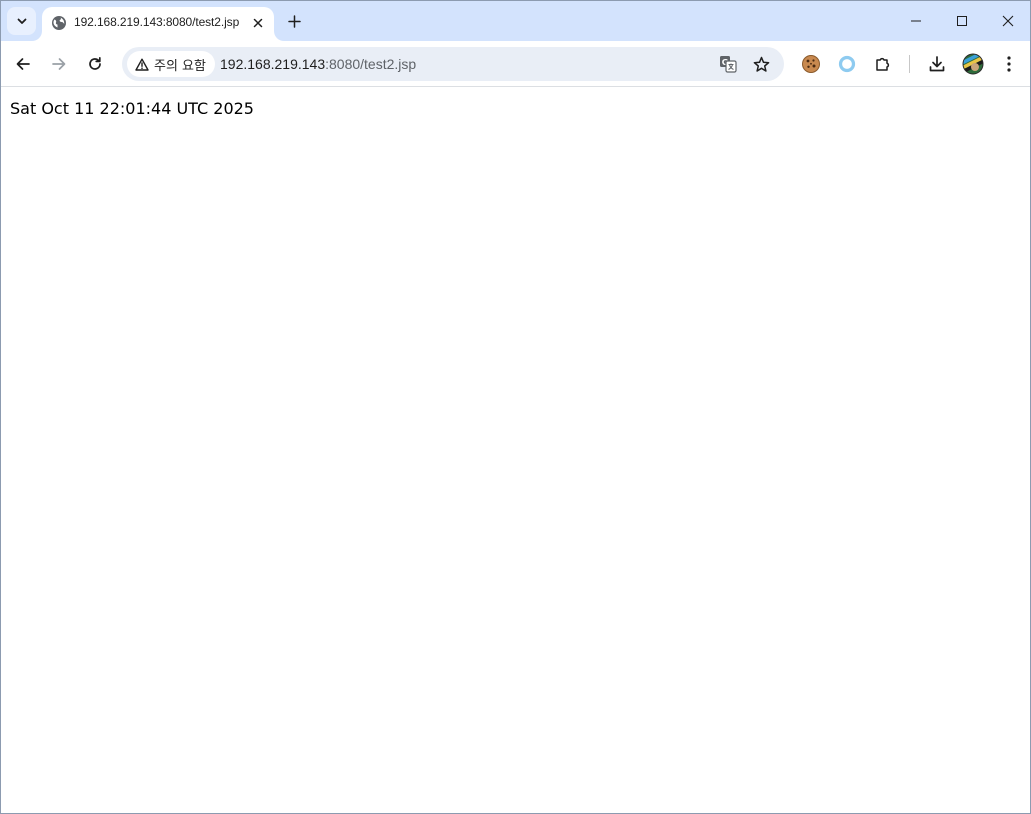 This screenshot has height=814, width=1031. I want to click on browser-toolbar: 주의 요함 192.168.219.143:8080/test2.jsp G, so click(515, 64).